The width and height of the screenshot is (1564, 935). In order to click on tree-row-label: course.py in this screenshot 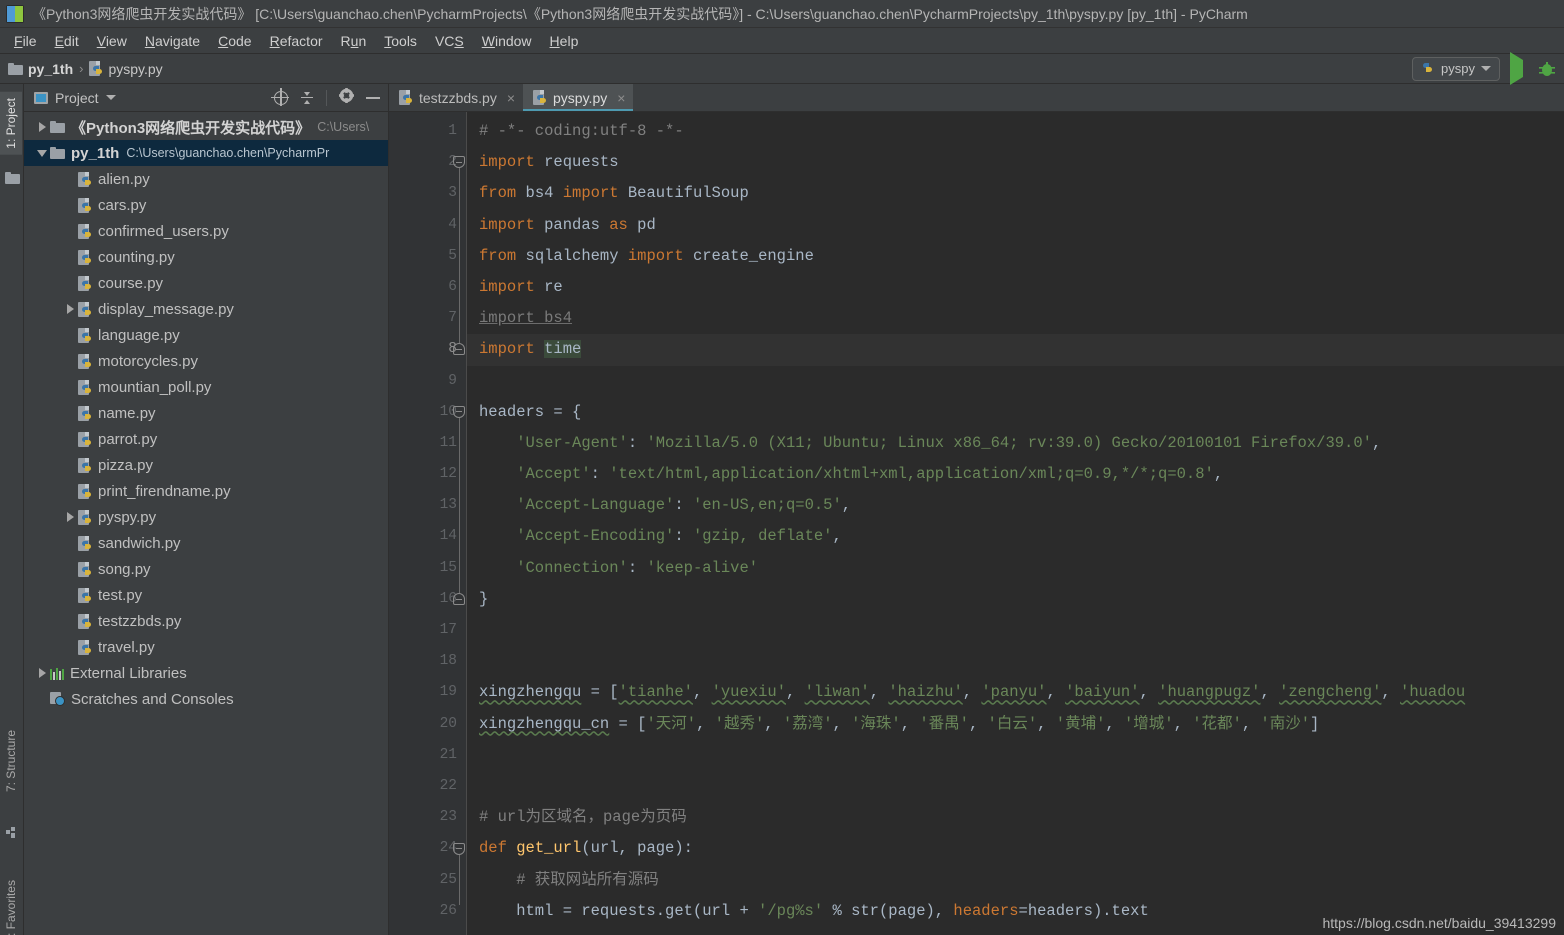, I will do `click(131, 283)`.